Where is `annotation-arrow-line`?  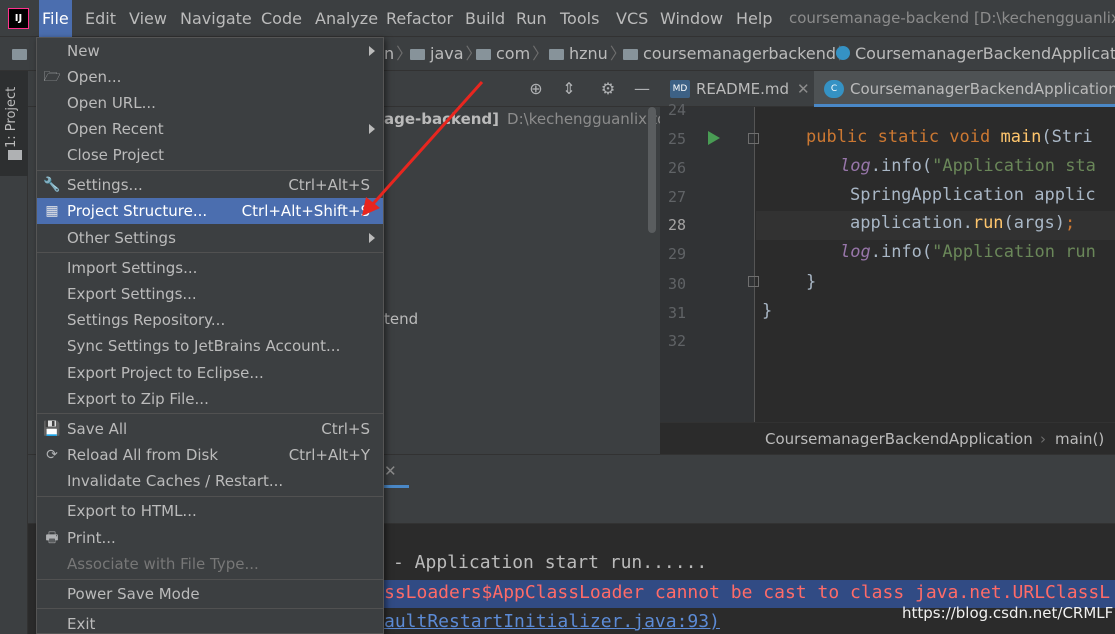
annotation-arrow-line is located at coordinates (427, 143).